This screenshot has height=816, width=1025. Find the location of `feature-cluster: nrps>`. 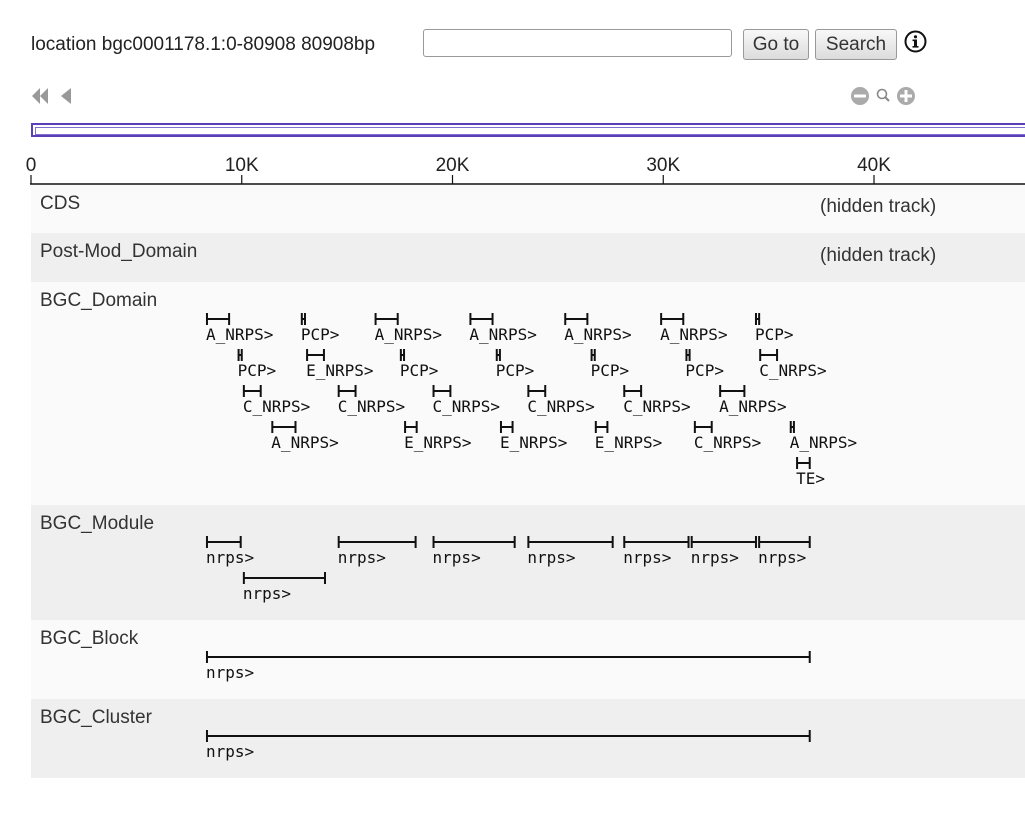

feature-cluster: nrps> is located at coordinates (508, 745).